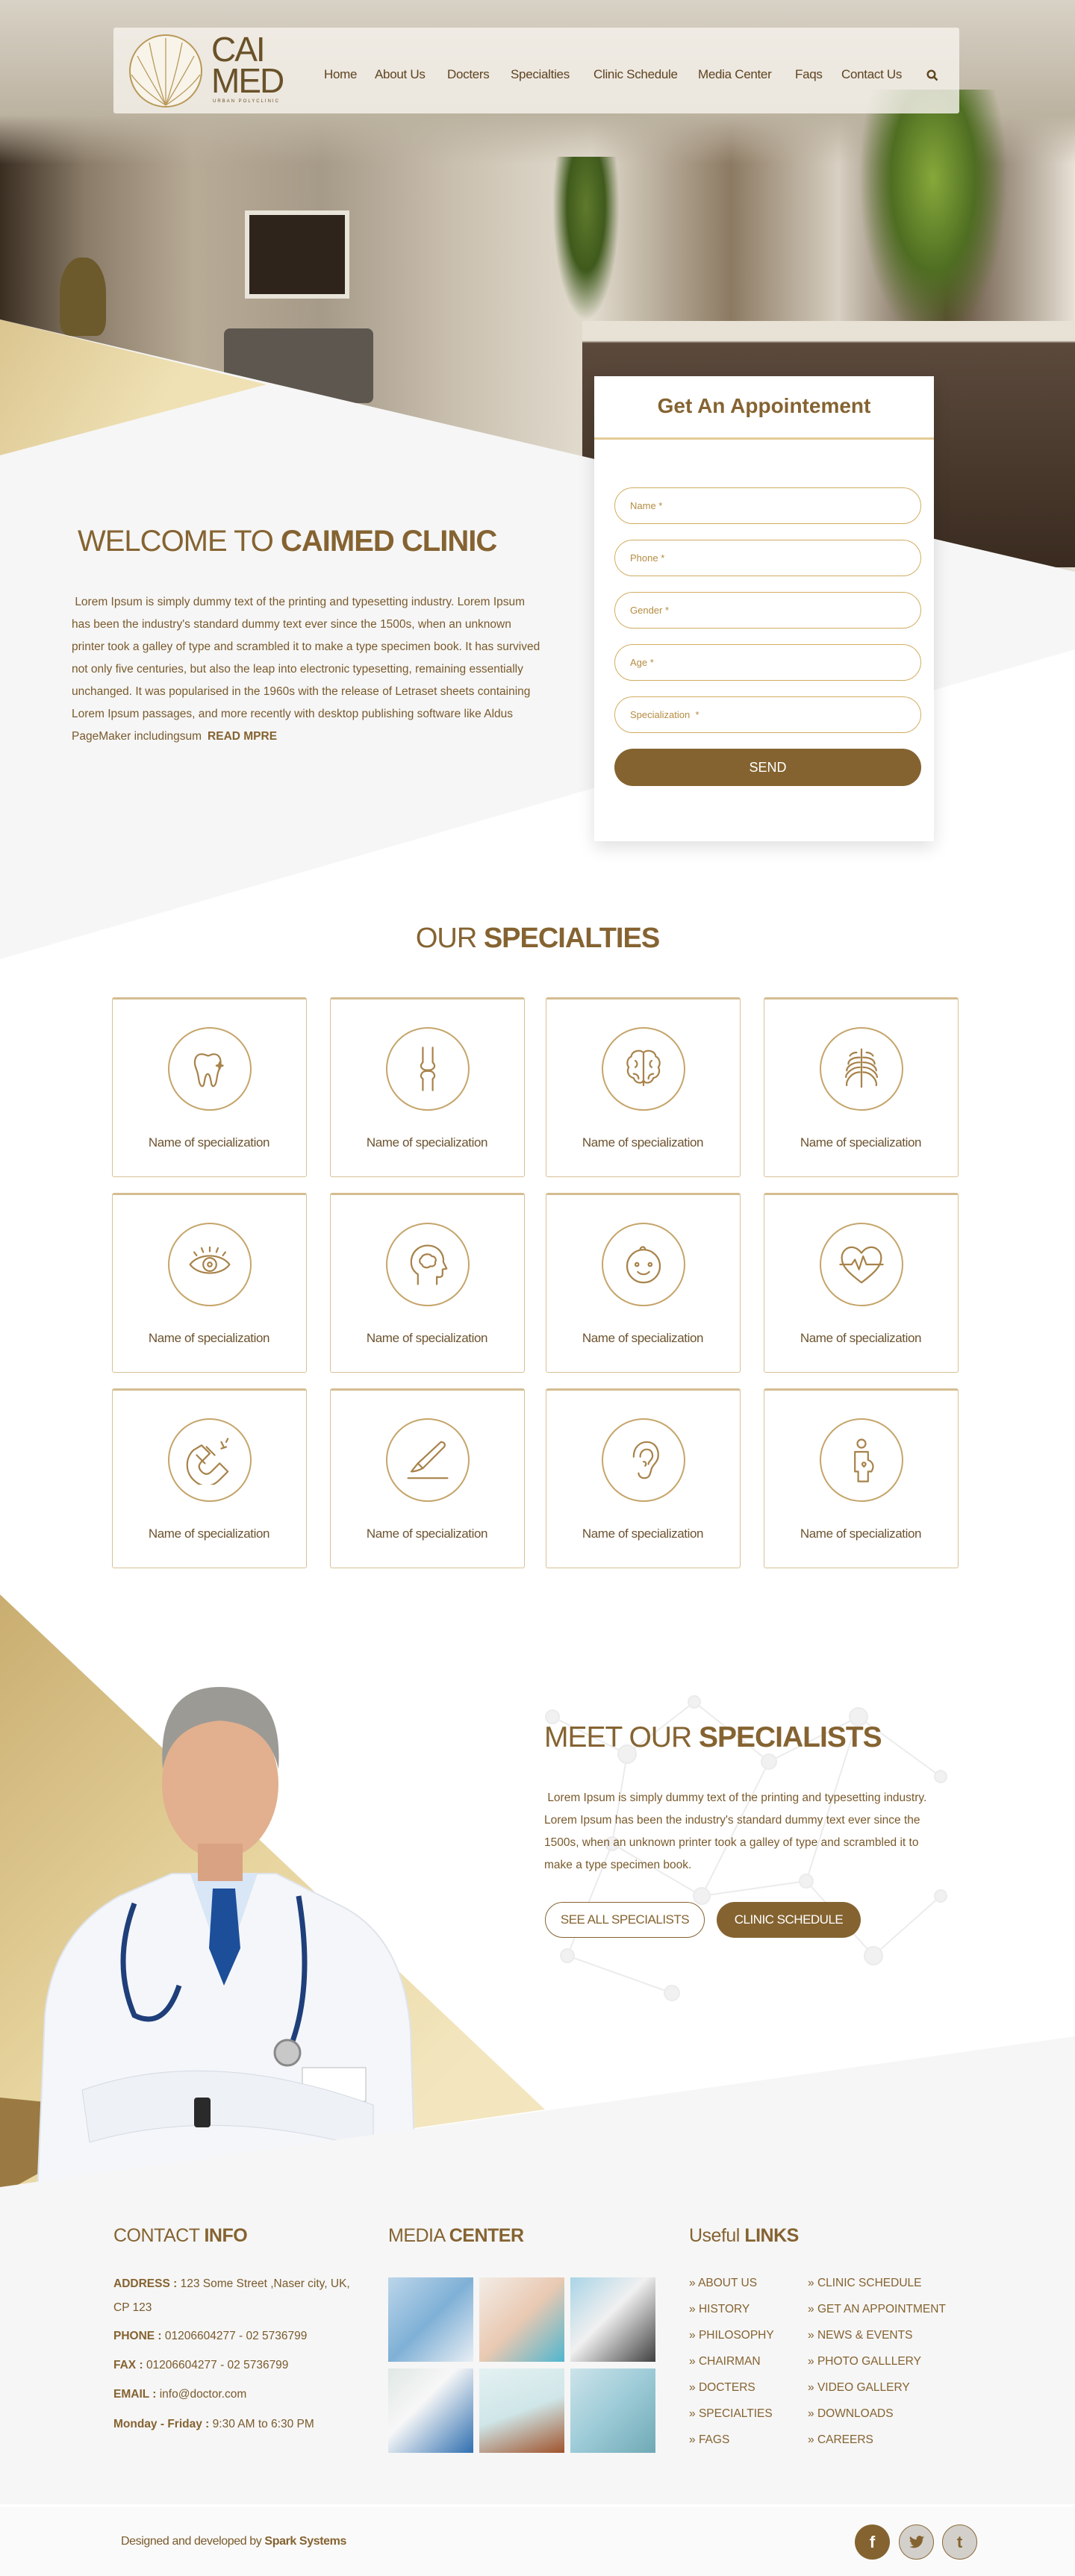  I want to click on logo-tagline: URBAN POLYCLINIC, so click(246, 101).